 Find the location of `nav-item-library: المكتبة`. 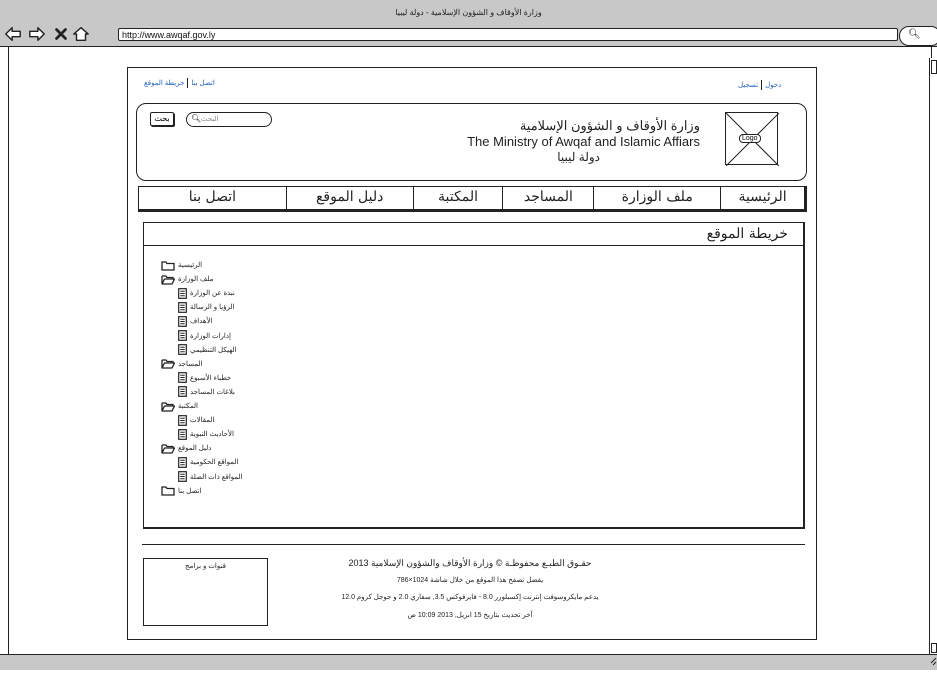

nav-item-library: المكتبة is located at coordinates (457, 198).